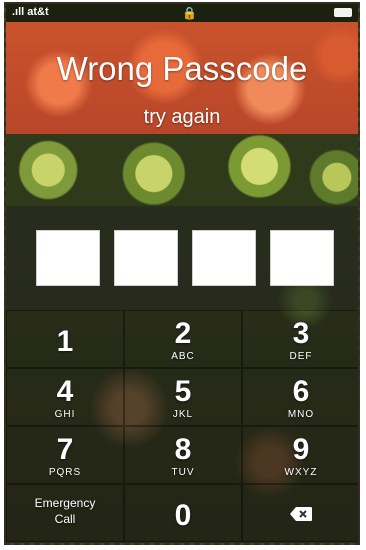  I want to click on key-0: 0, so click(183, 513).